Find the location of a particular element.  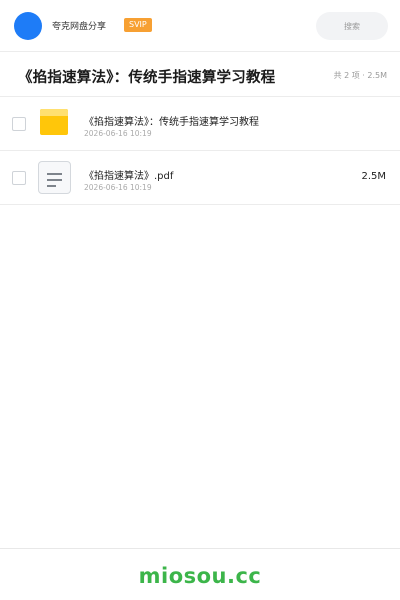

folder-icon is located at coordinates (54, 122).